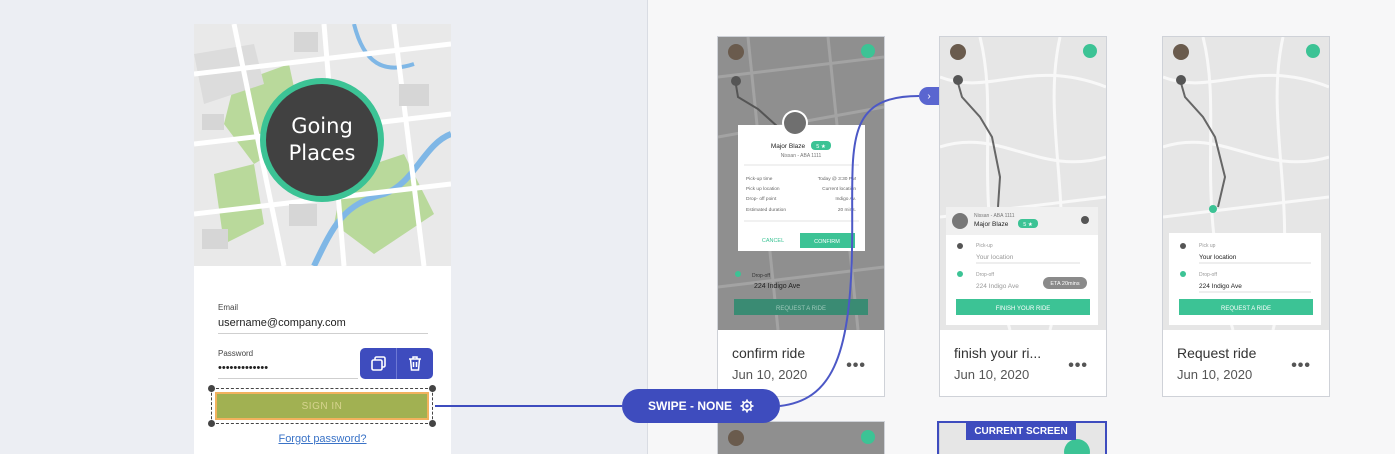  What do you see at coordinates (322, 126) in the screenshot?
I see `logo-text-line1: Going` at bounding box center [322, 126].